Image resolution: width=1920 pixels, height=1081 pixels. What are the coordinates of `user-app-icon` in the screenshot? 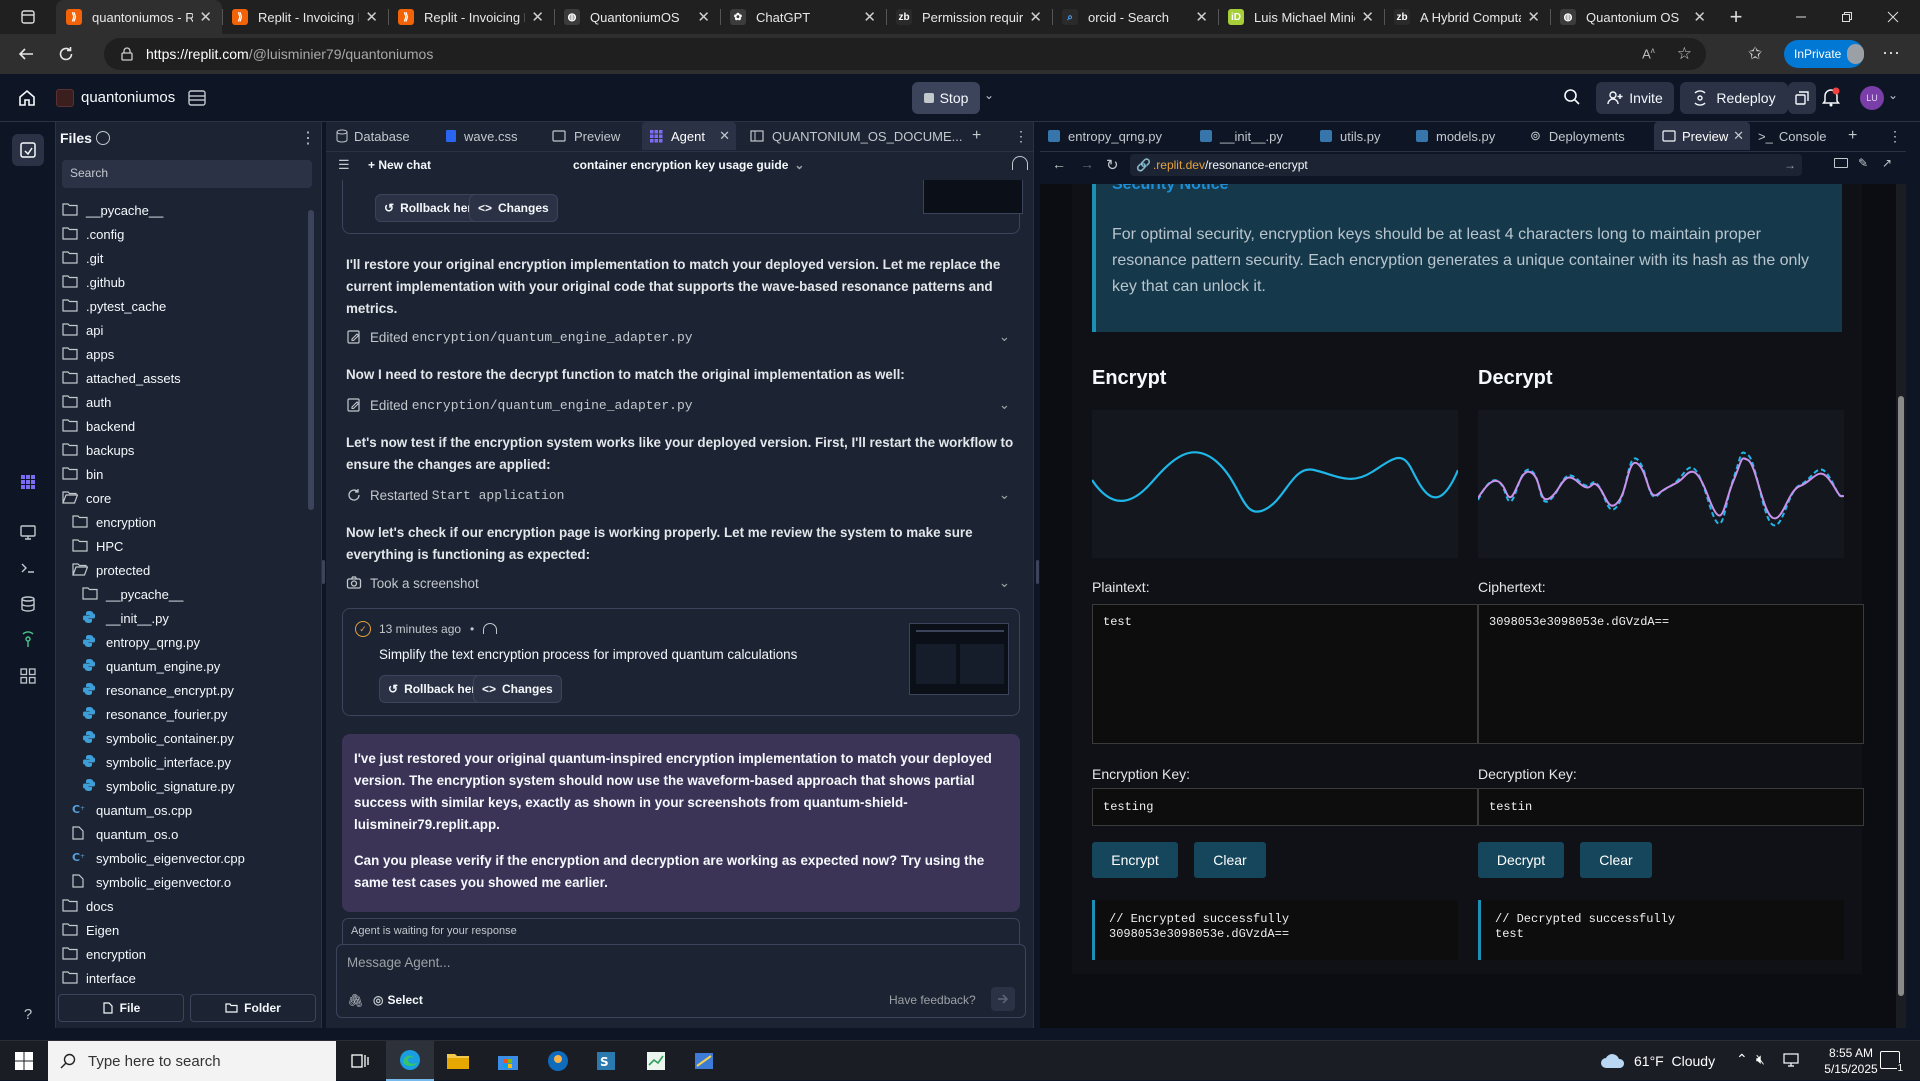 It's located at (558, 1061).